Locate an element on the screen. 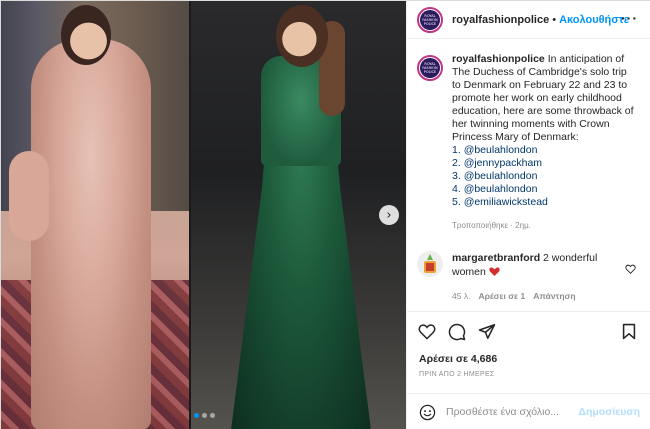 This screenshot has height=429, width=650. emoji-icon is located at coordinates (427, 412).